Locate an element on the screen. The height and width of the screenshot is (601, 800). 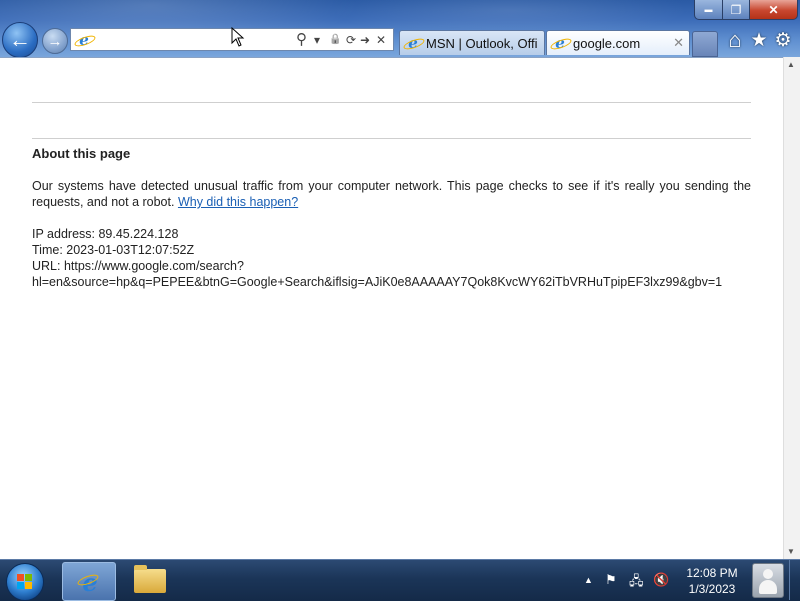
home-icon: ⌂ is located at coordinates (735, 39).